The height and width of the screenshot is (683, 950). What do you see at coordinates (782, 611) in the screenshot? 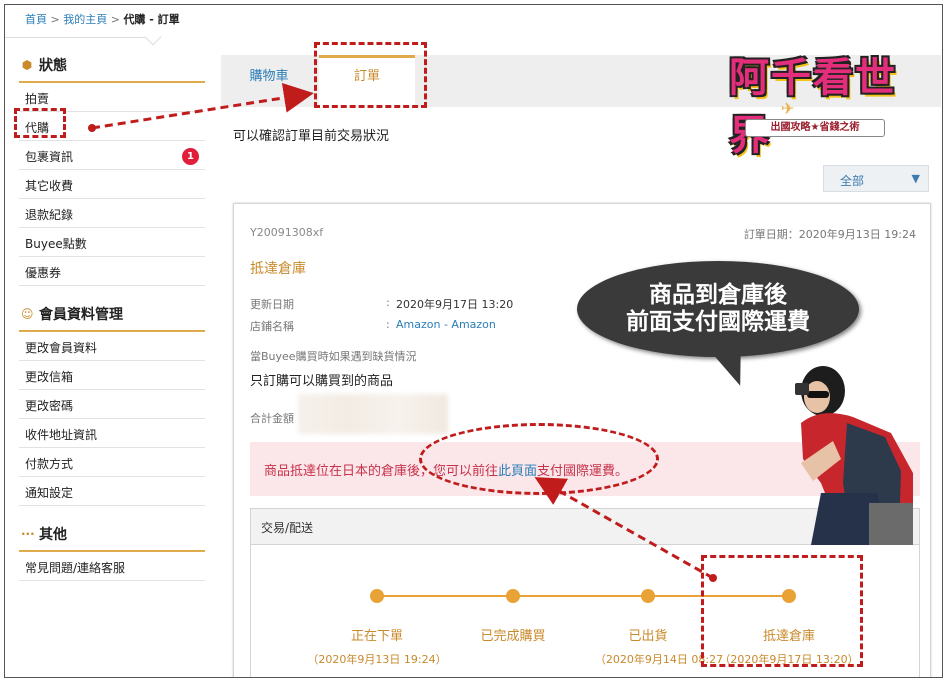
I see `annotation-box-warehouse-step` at bounding box center [782, 611].